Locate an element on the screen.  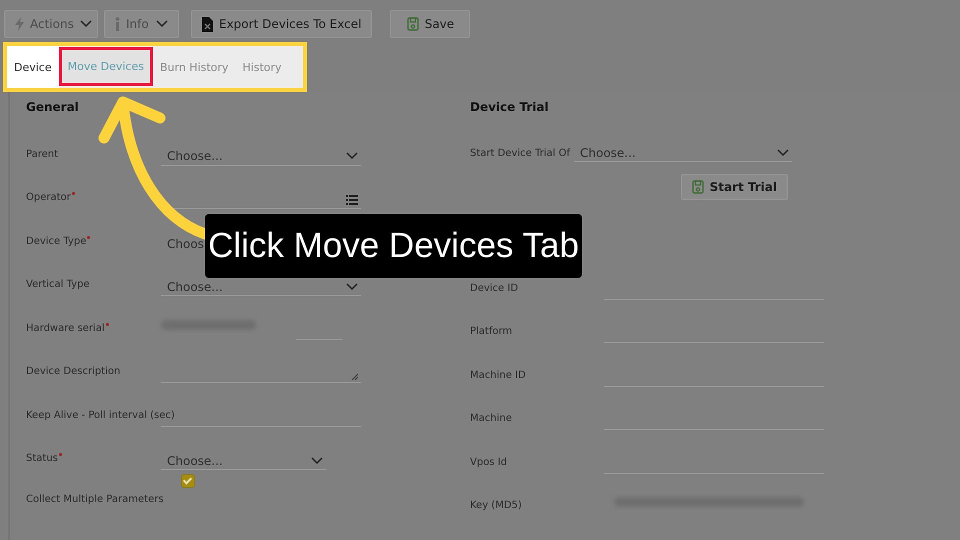
section-title: General is located at coordinates (53, 107).